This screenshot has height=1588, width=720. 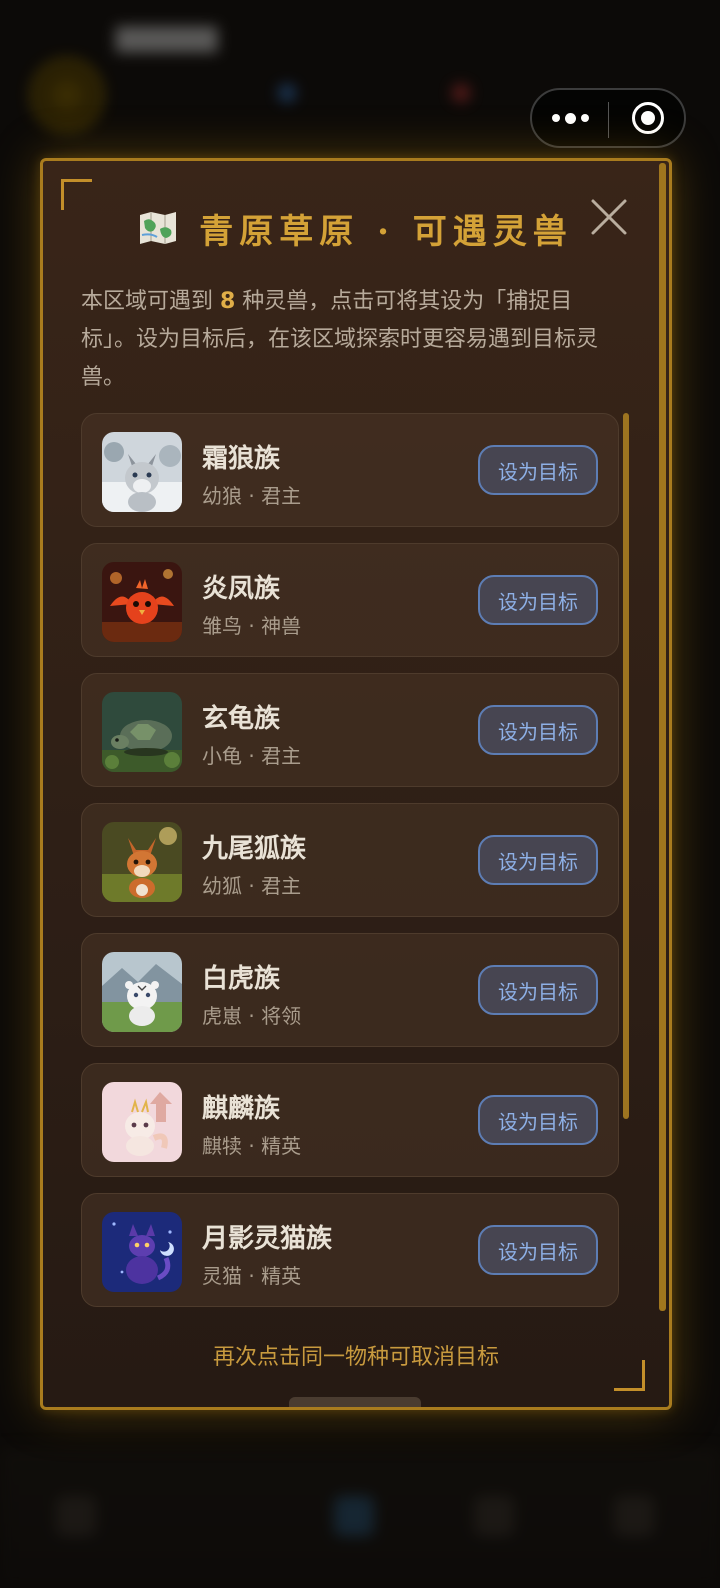 What do you see at coordinates (228, 301) in the screenshot?
I see `species-count: 8` at bounding box center [228, 301].